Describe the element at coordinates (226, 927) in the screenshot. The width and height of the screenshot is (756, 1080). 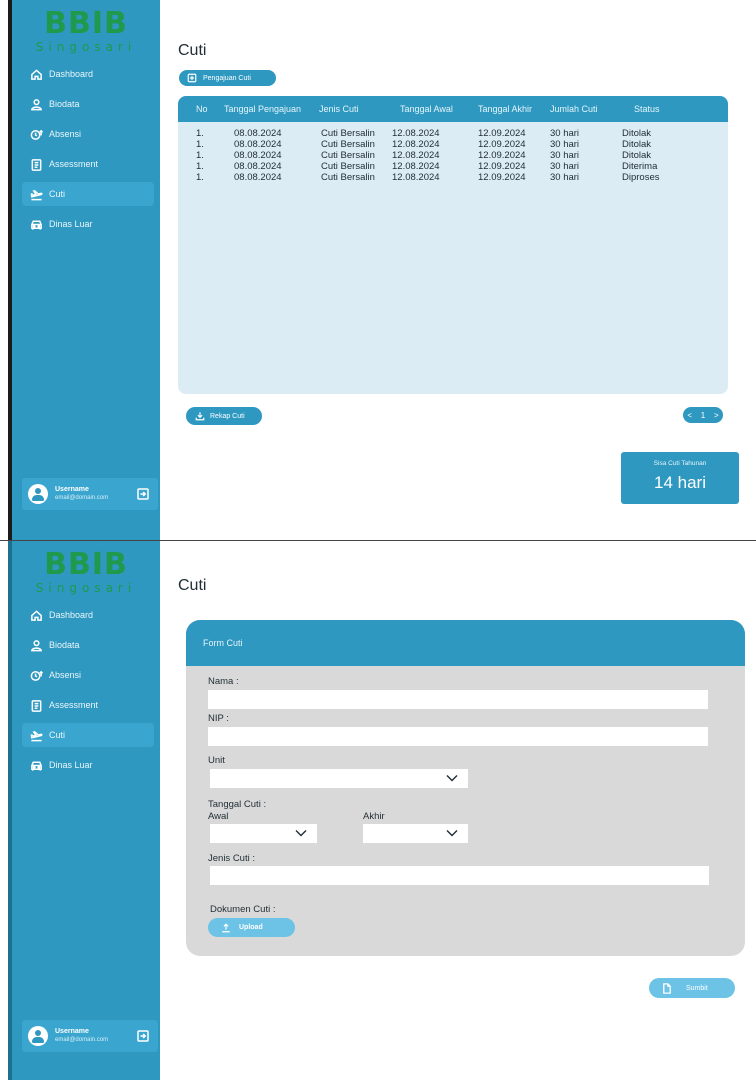
I see `upload-icon` at that location.